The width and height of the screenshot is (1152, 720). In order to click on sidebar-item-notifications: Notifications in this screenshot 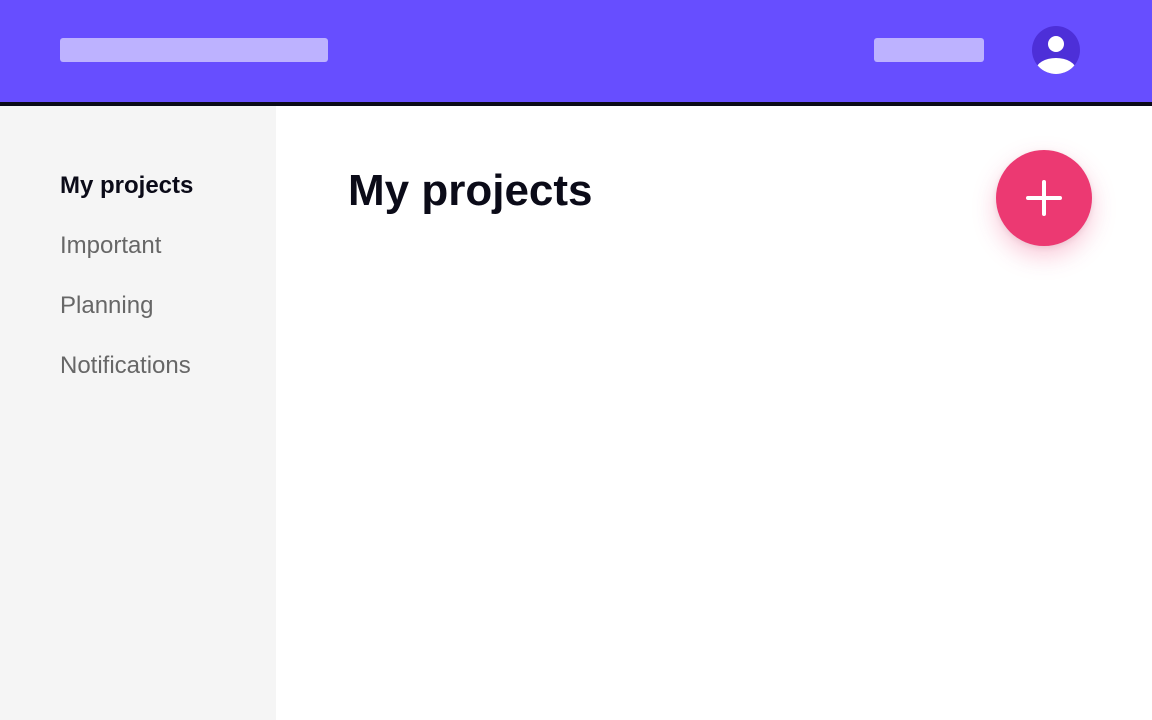, I will do `click(125, 366)`.